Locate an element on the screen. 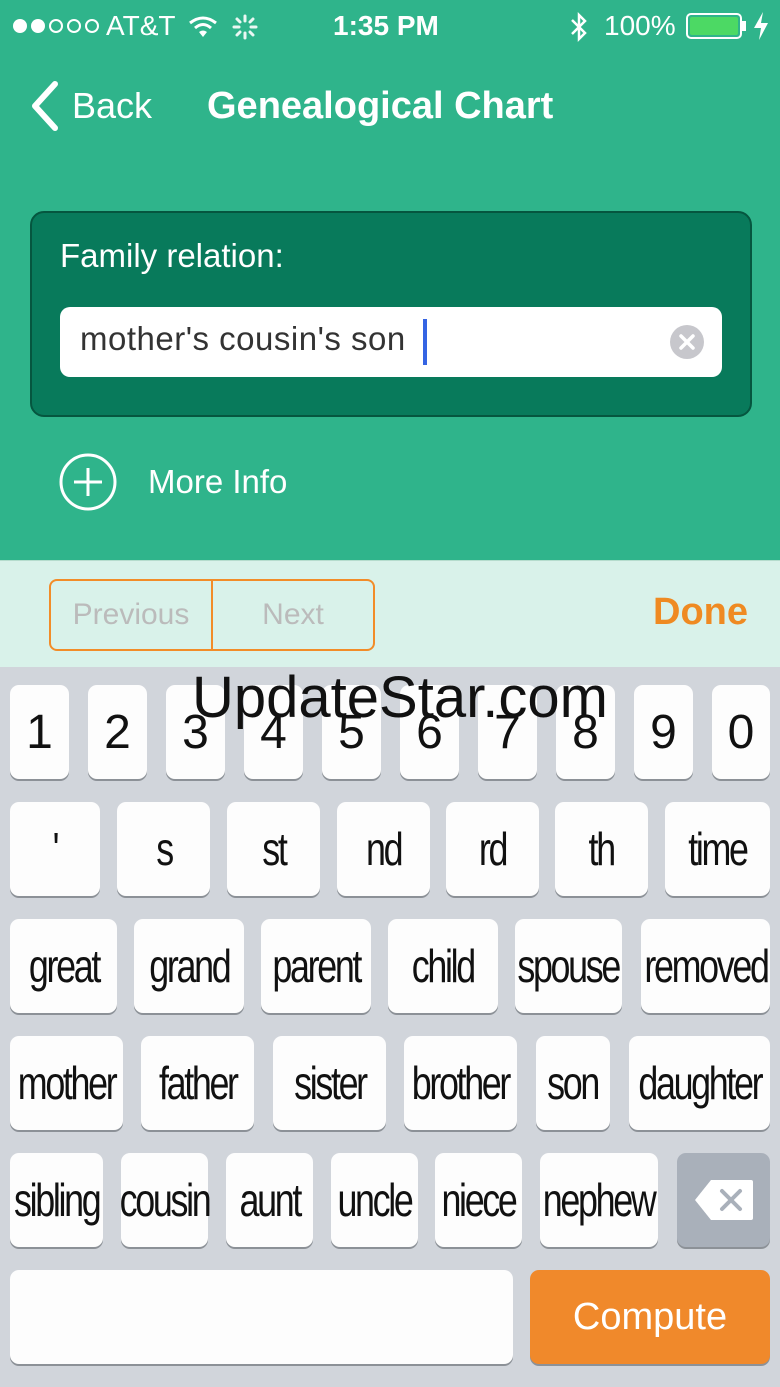 Image resolution: width=780 pixels, height=1387 pixels. key-uncle-label: uncle is located at coordinates (375, 1200).